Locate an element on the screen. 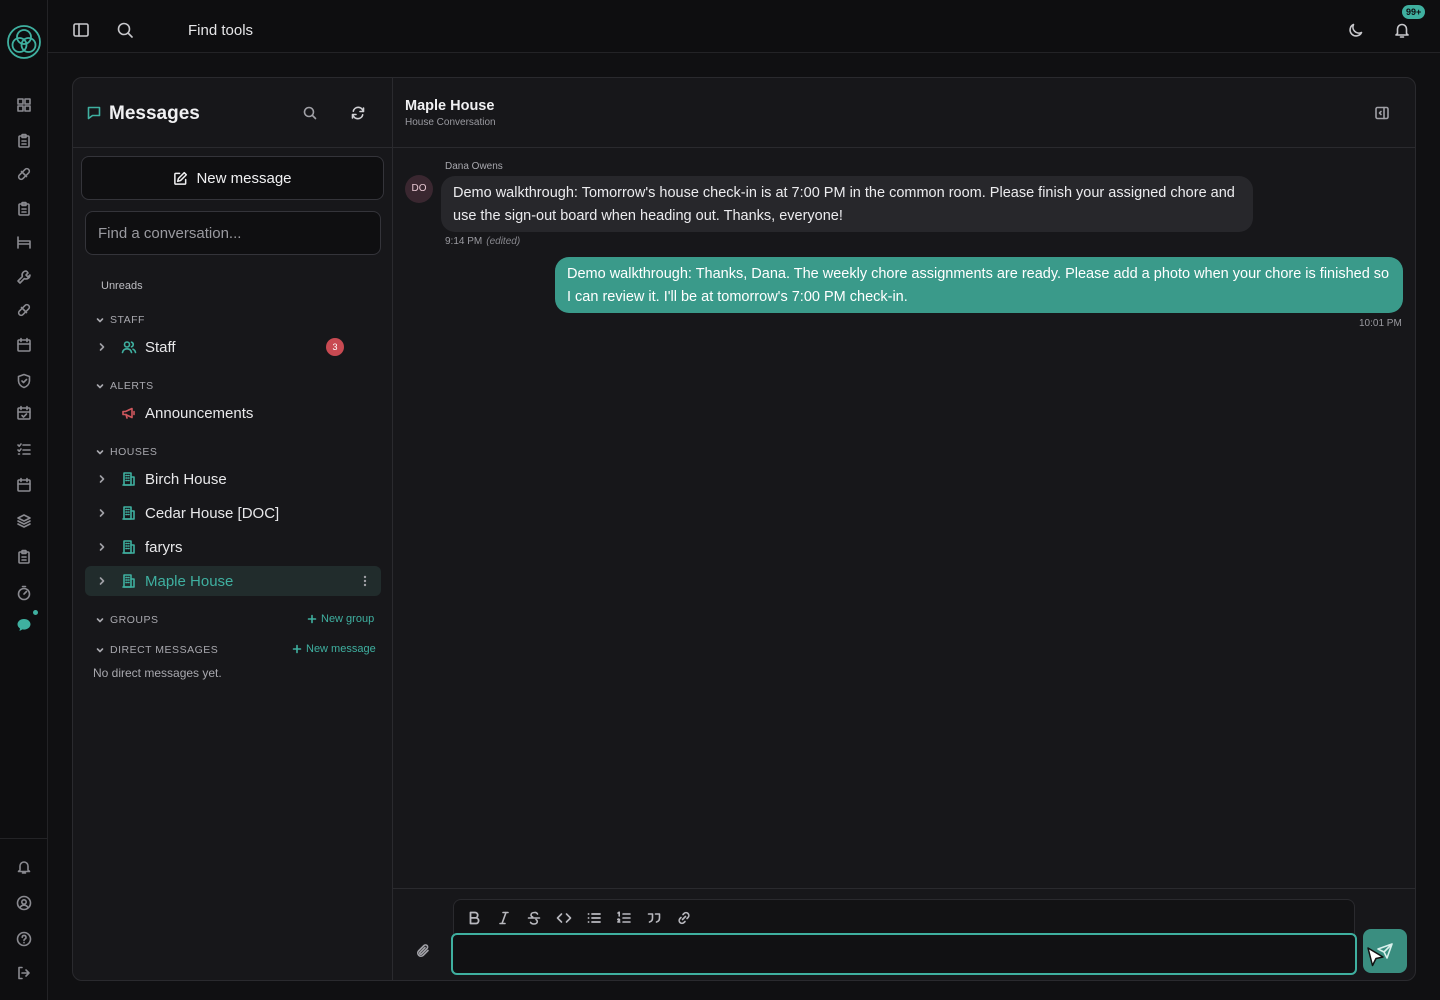 This screenshot has height=1000, width=1440. megaphone-icon is located at coordinates (128, 413).